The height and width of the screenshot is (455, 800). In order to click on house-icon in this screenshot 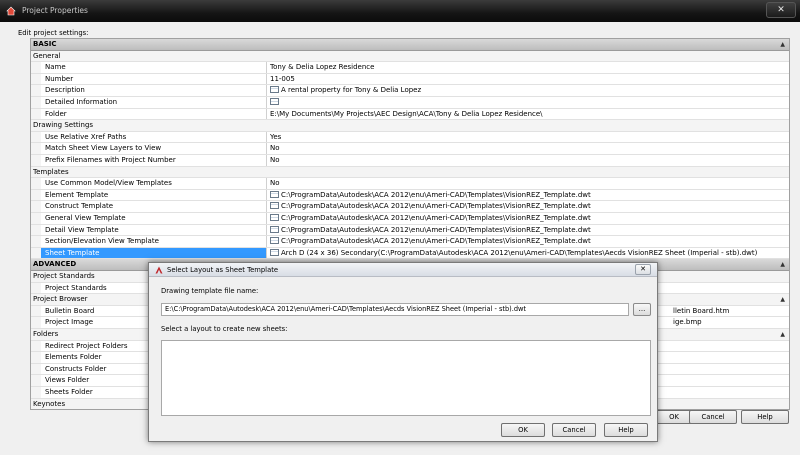, I will do `click(11, 11)`.